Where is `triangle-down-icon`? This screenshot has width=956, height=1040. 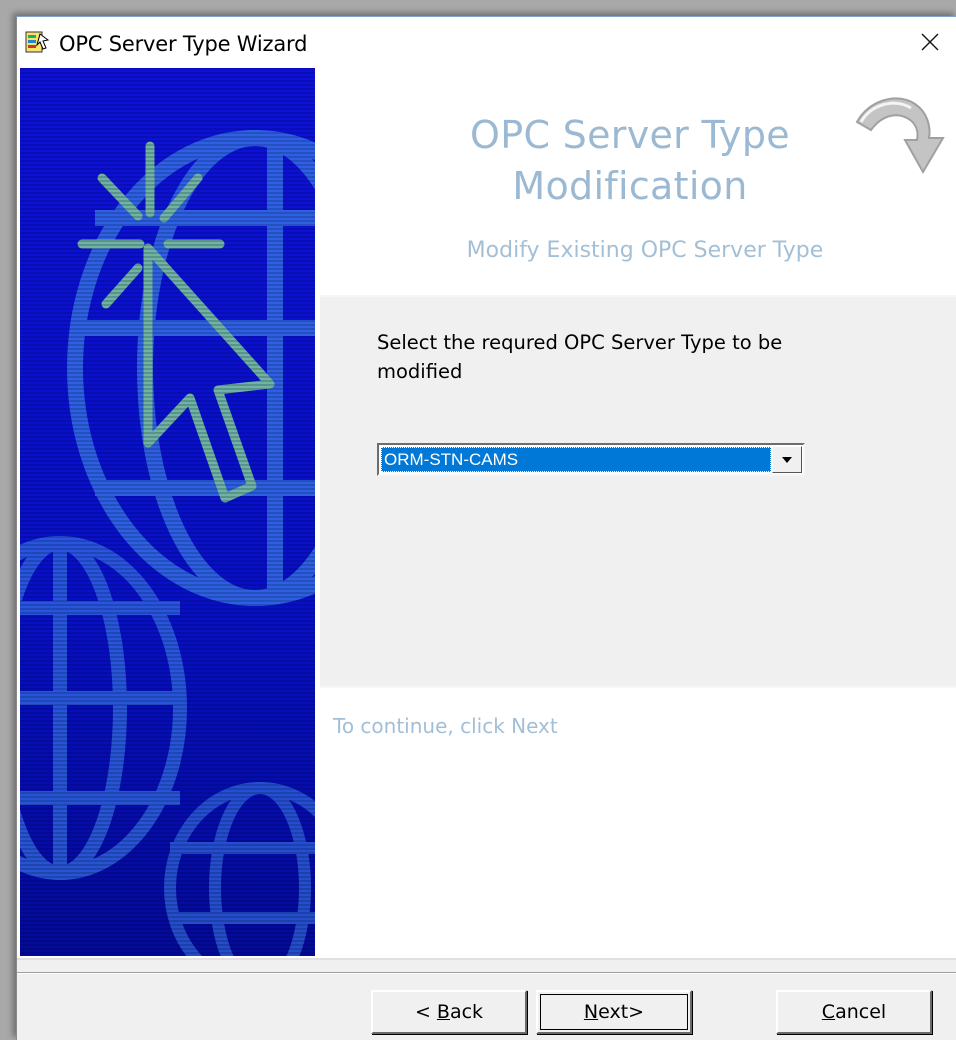
triangle-down-icon is located at coordinates (787, 460).